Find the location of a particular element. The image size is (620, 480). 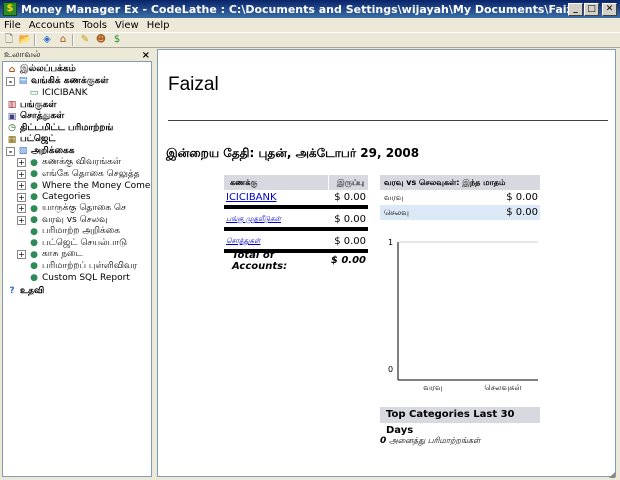

account-balance: $ 0.00 is located at coordinates (350, 197).